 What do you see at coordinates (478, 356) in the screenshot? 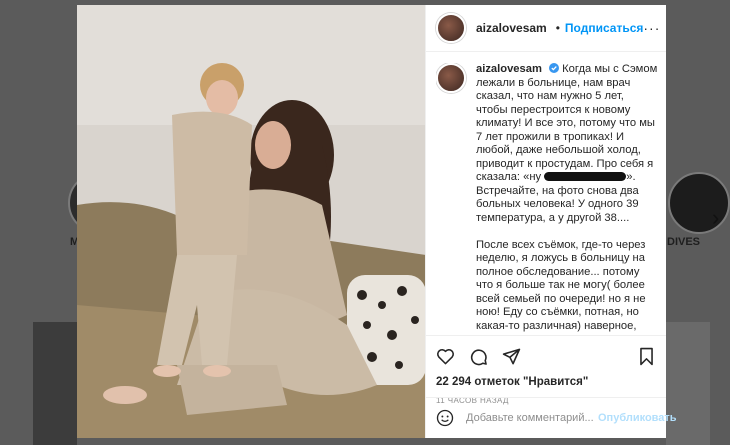
I see `comment-icon` at bounding box center [478, 356].